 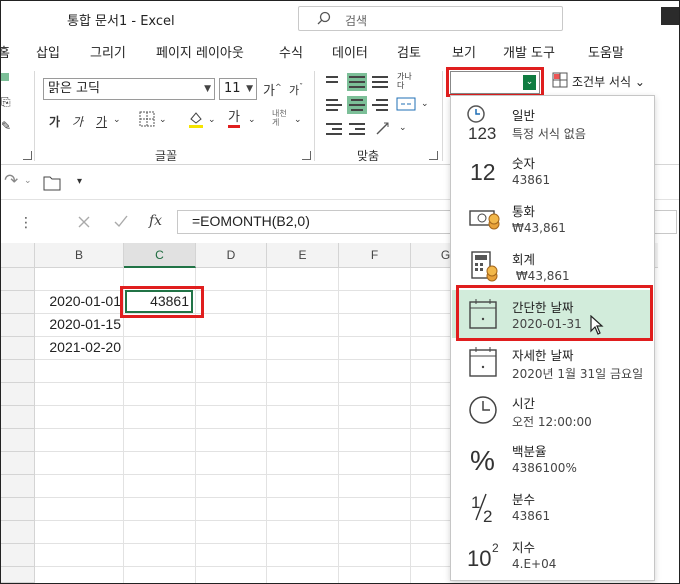 I want to click on column-header-d: D, so click(x=231, y=255).